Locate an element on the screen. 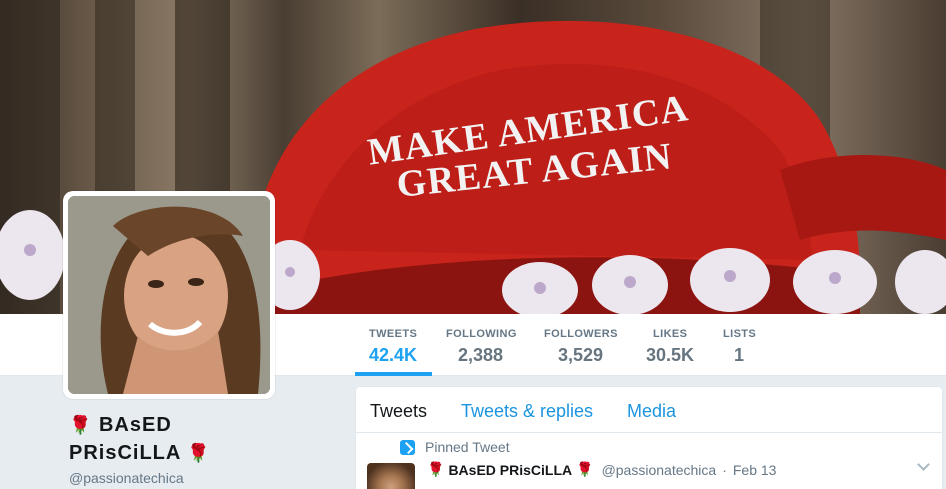 The height and width of the screenshot is (489, 946). stat-tweets-value: 42.4K is located at coordinates (393, 355).